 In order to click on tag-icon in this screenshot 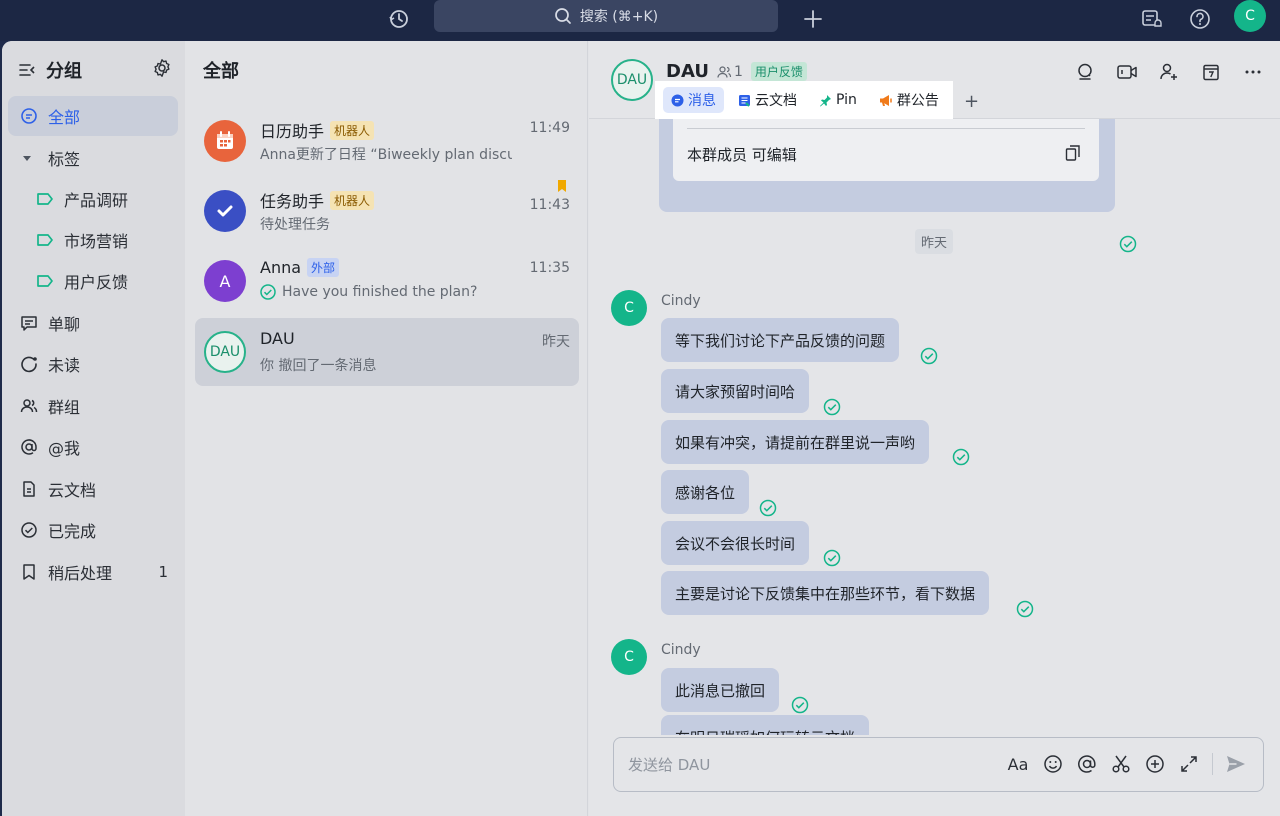, I will do `click(45, 240)`.